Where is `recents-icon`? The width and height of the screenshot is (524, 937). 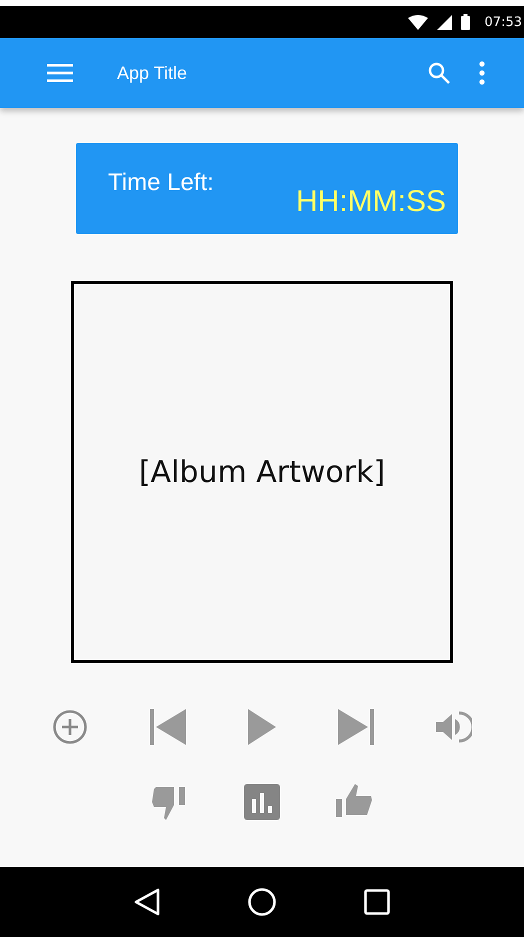 recents-icon is located at coordinates (377, 902).